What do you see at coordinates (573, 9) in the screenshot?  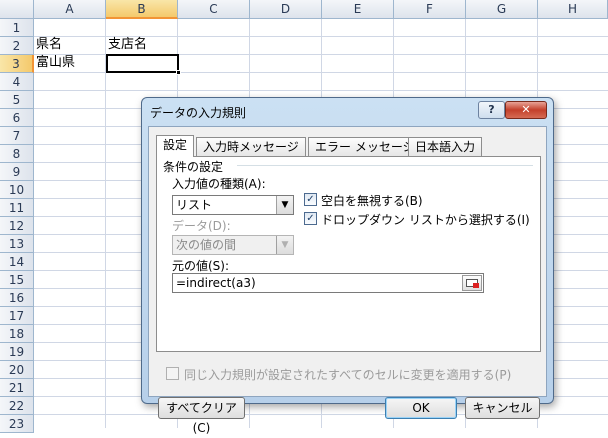 I see `column-header-h: H` at bounding box center [573, 9].